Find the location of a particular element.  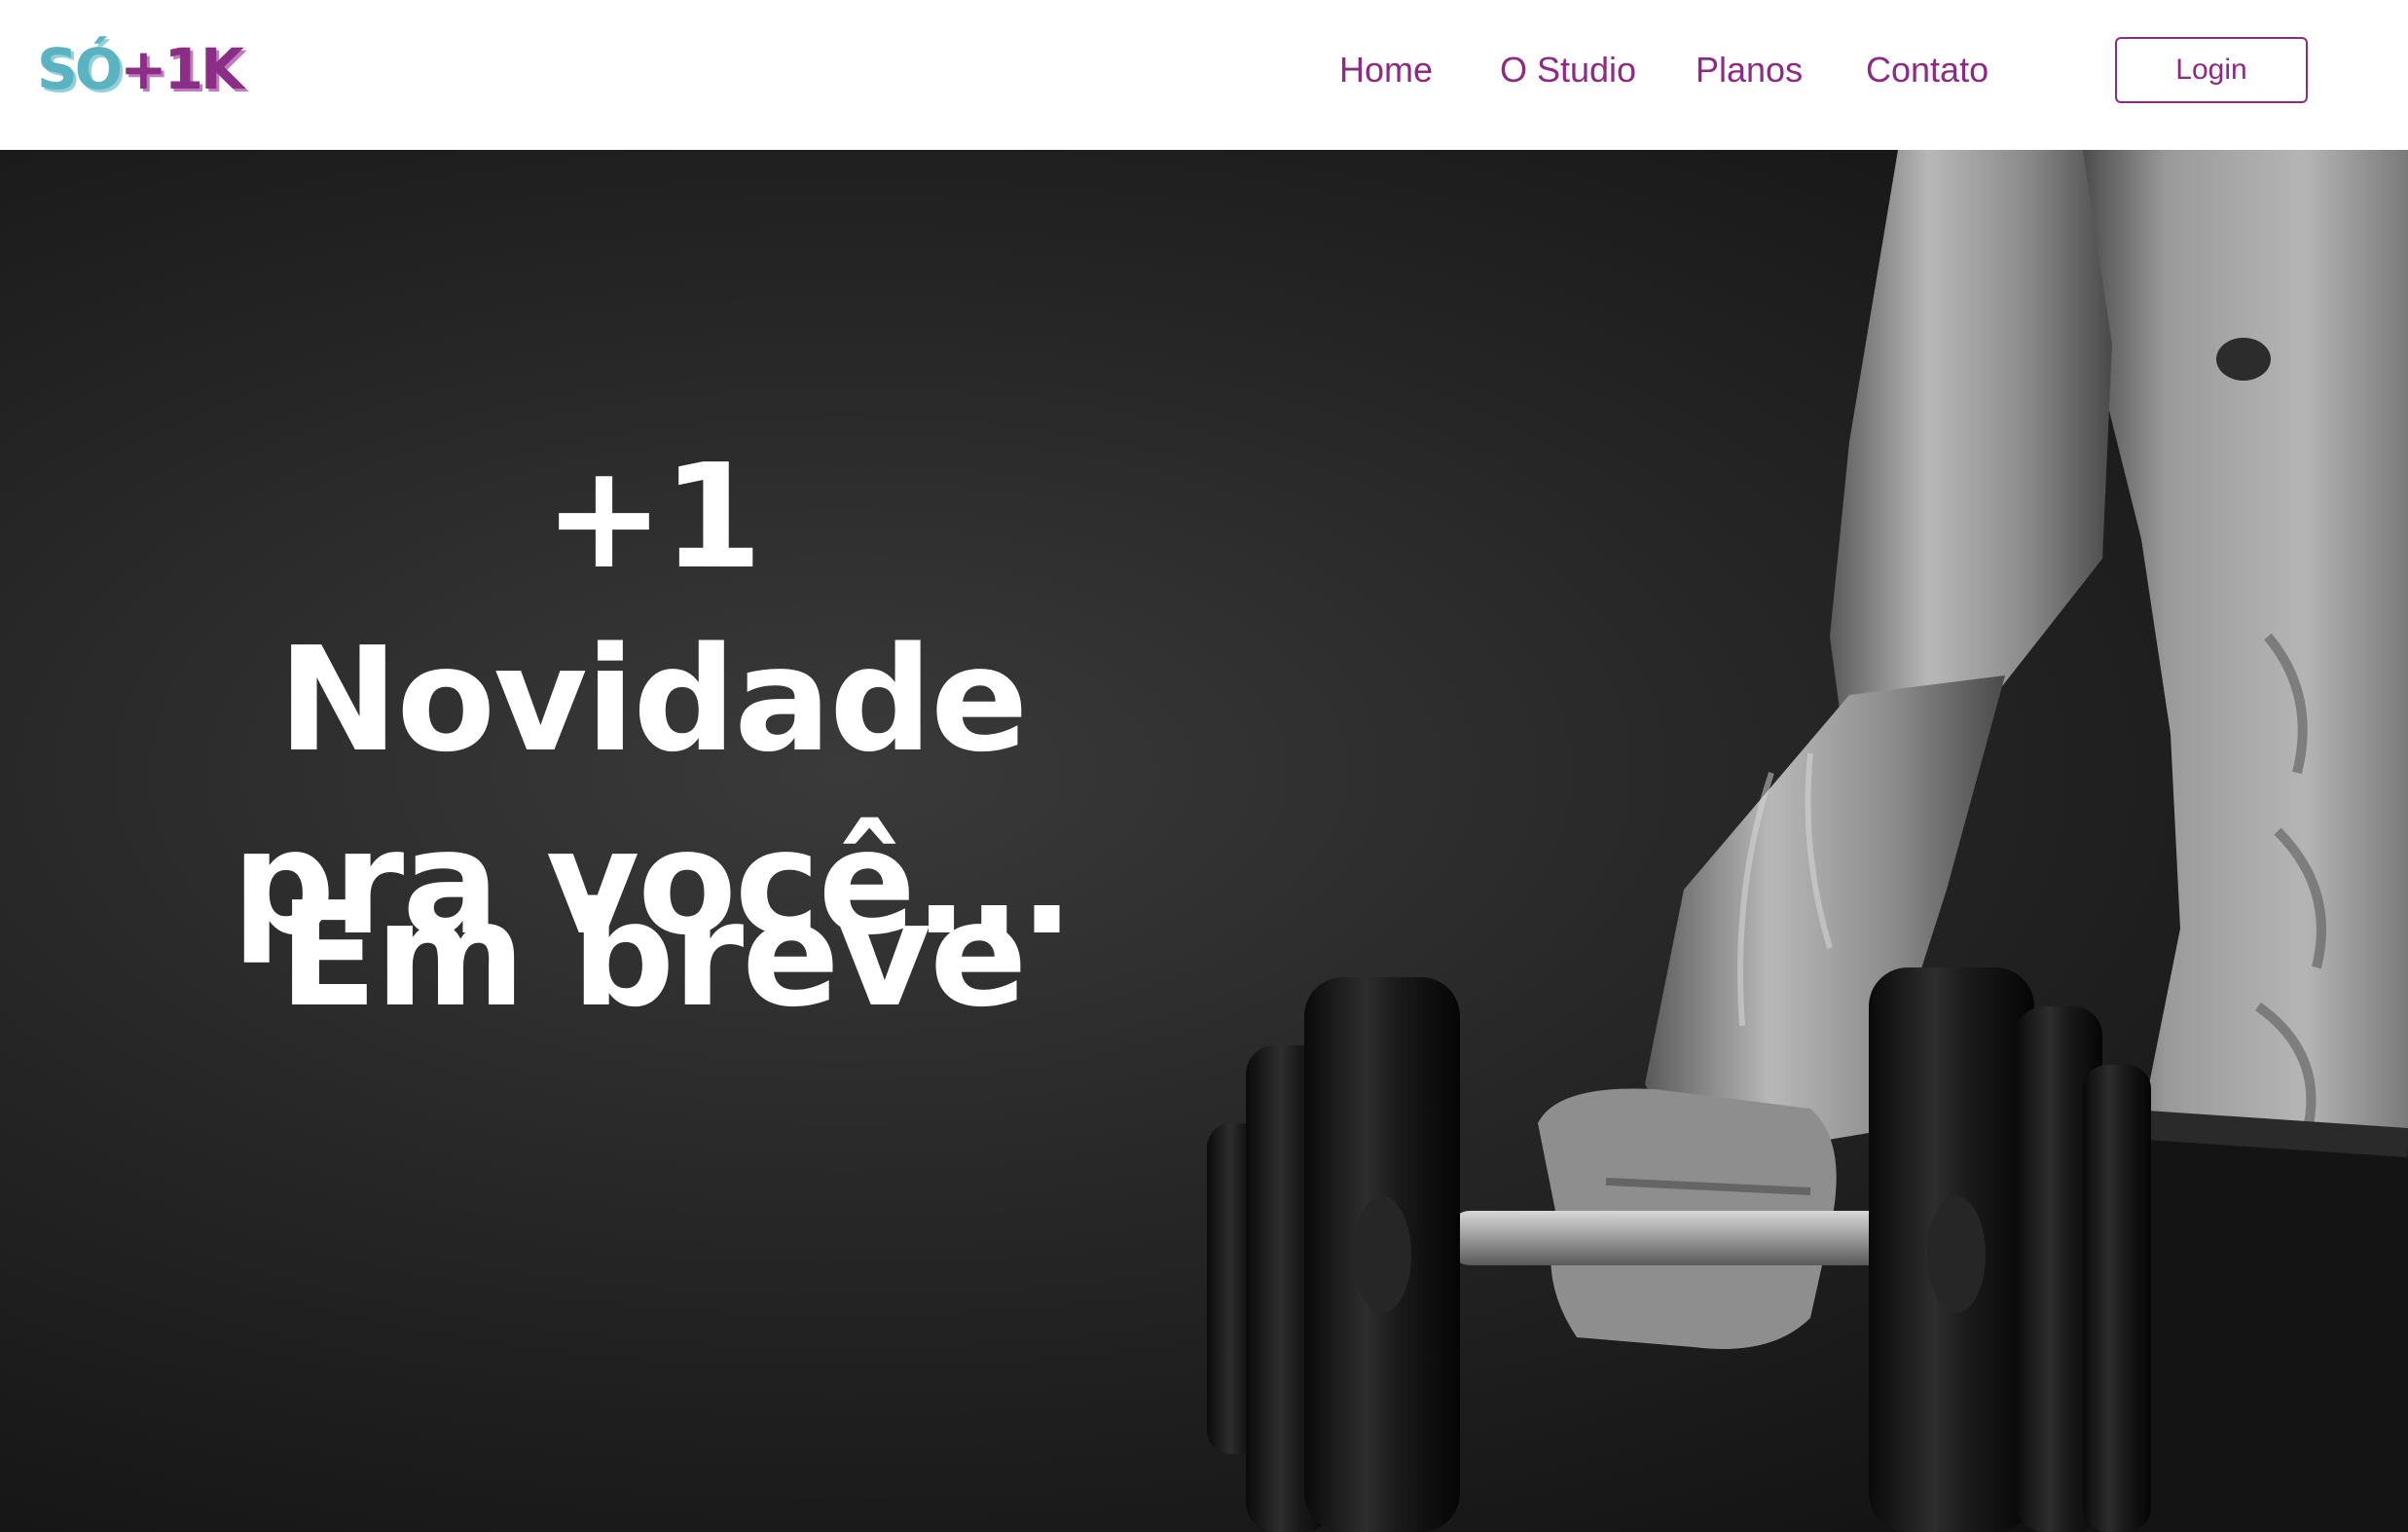

nav-item-planos: Planos is located at coordinates (1749, 70).